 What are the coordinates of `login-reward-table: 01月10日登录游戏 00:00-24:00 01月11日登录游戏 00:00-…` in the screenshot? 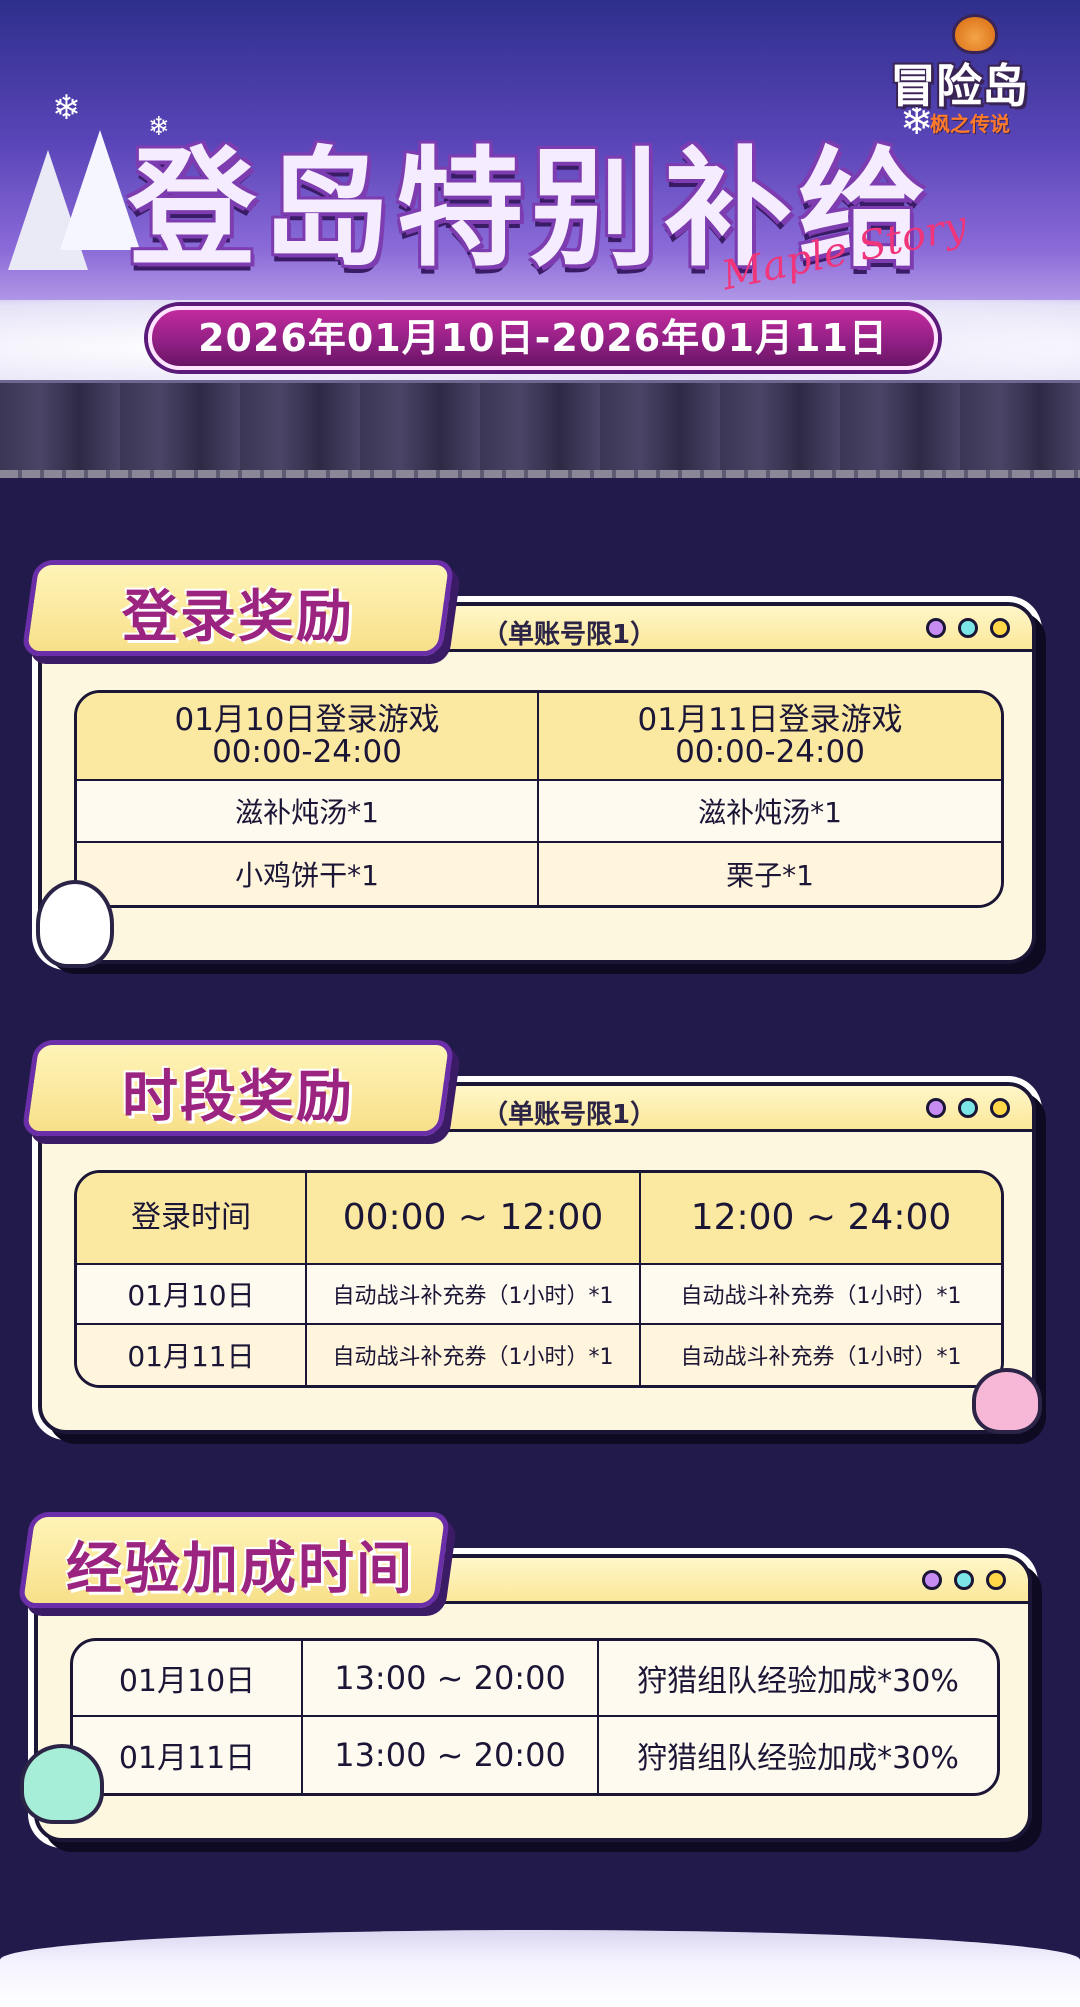 It's located at (539, 799).